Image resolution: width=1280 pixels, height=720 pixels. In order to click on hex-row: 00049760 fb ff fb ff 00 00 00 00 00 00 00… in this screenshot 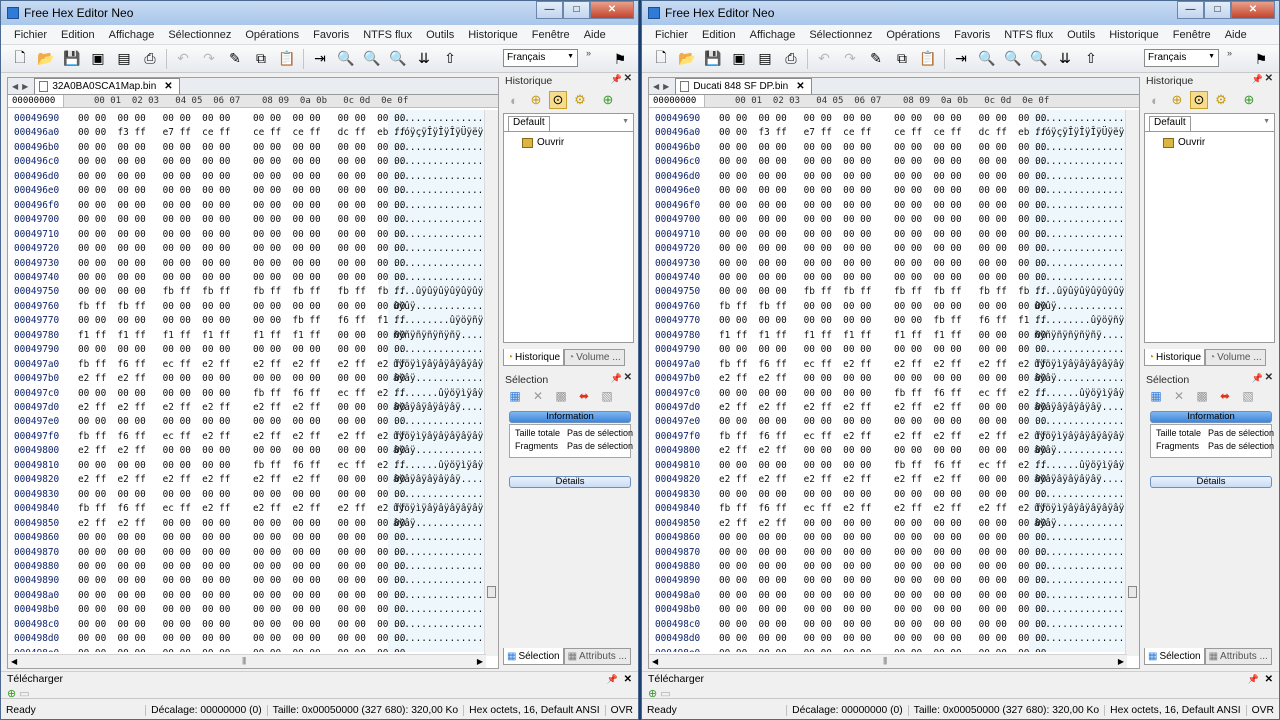, I will do `click(247, 307)`.